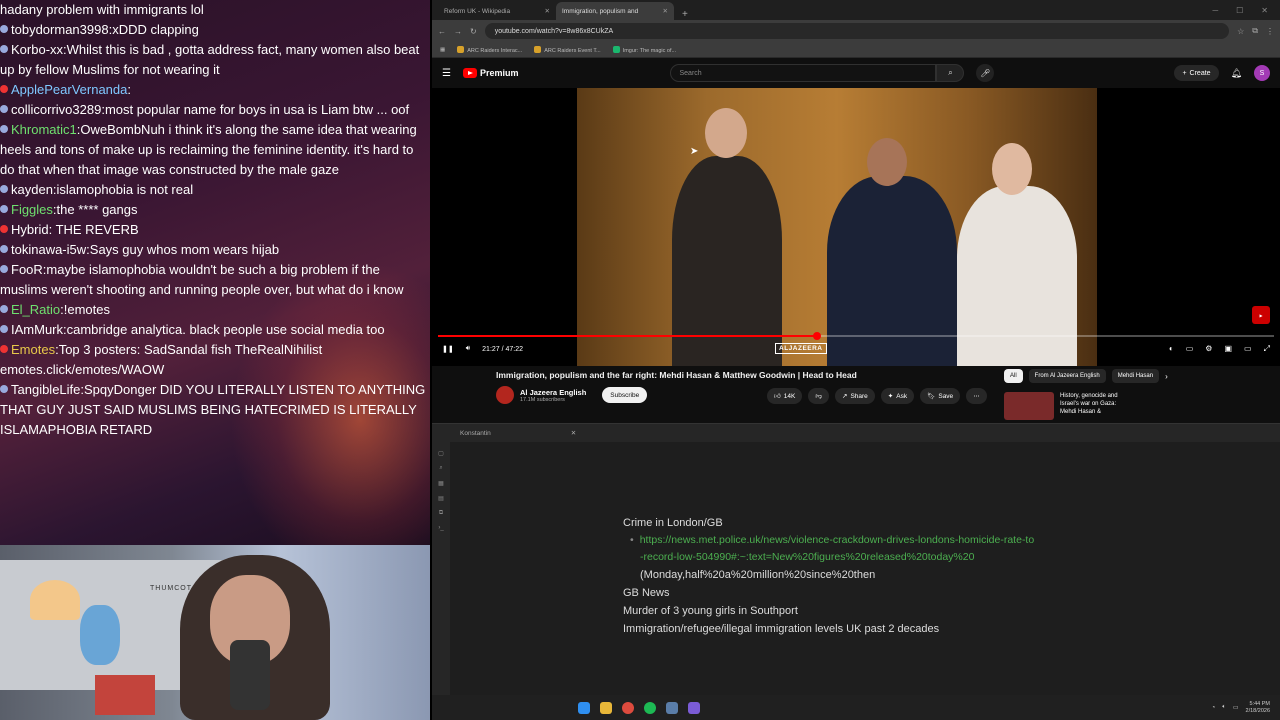 Image resolution: width=1280 pixels, height=720 pixels. Describe the element at coordinates (441, 513) in the screenshot. I see `copy-icon: ⧉` at that location.